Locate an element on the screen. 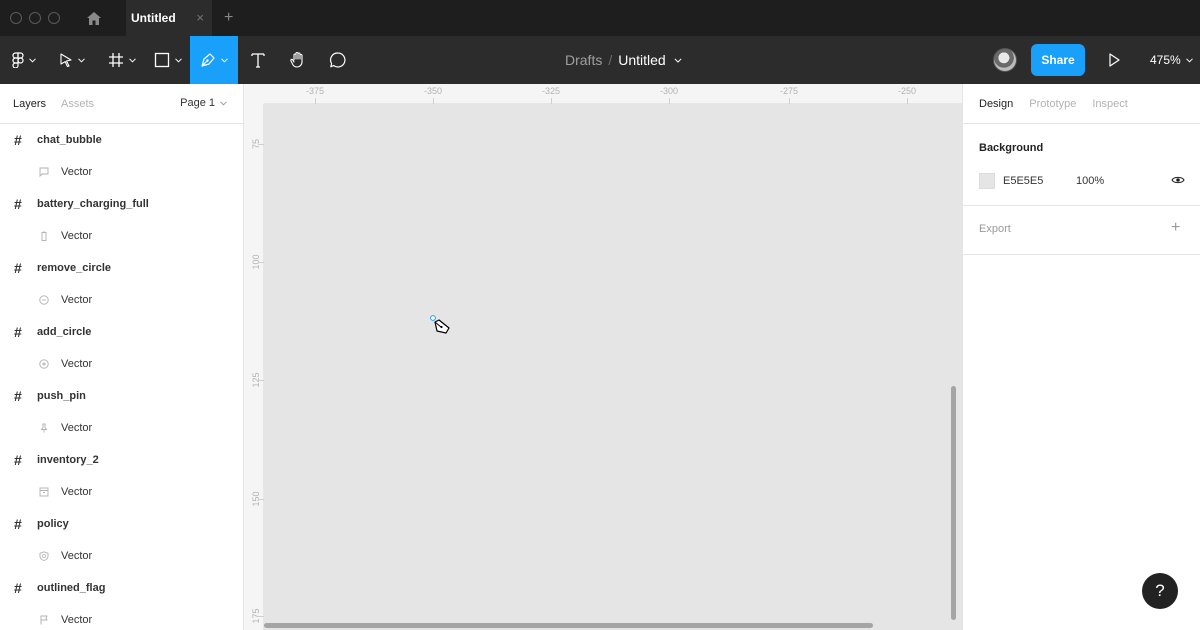 The height and width of the screenshot is (630, 1200). layer-frame: # policy is located at coordinates (121, 524).